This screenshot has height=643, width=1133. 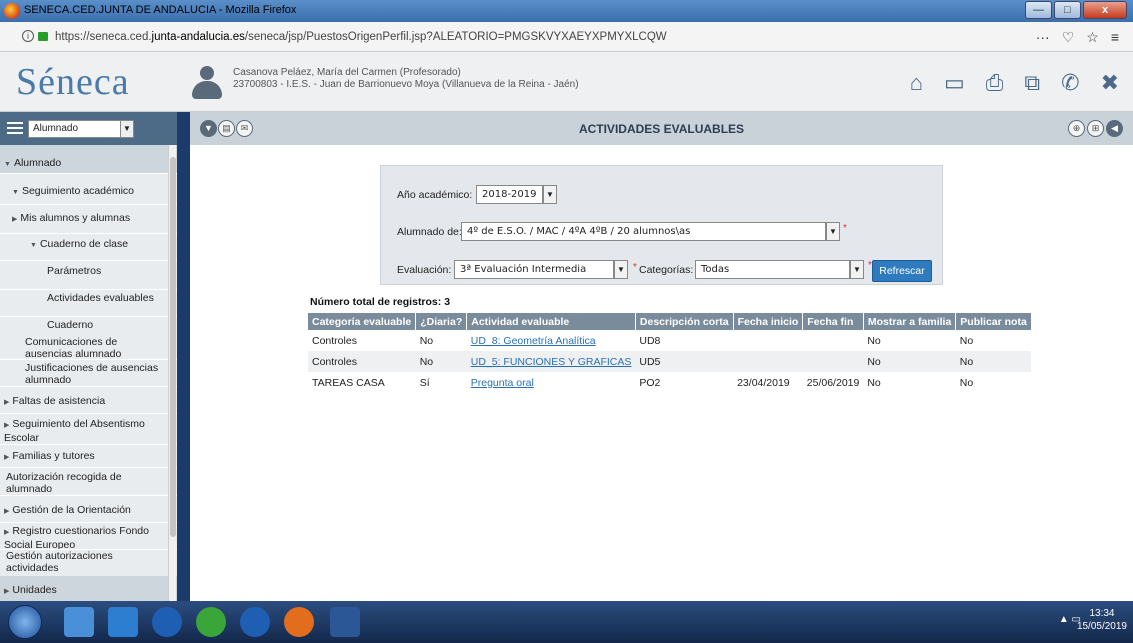 I want to click on close-icon: ✖, so click(x=1110, y=83).